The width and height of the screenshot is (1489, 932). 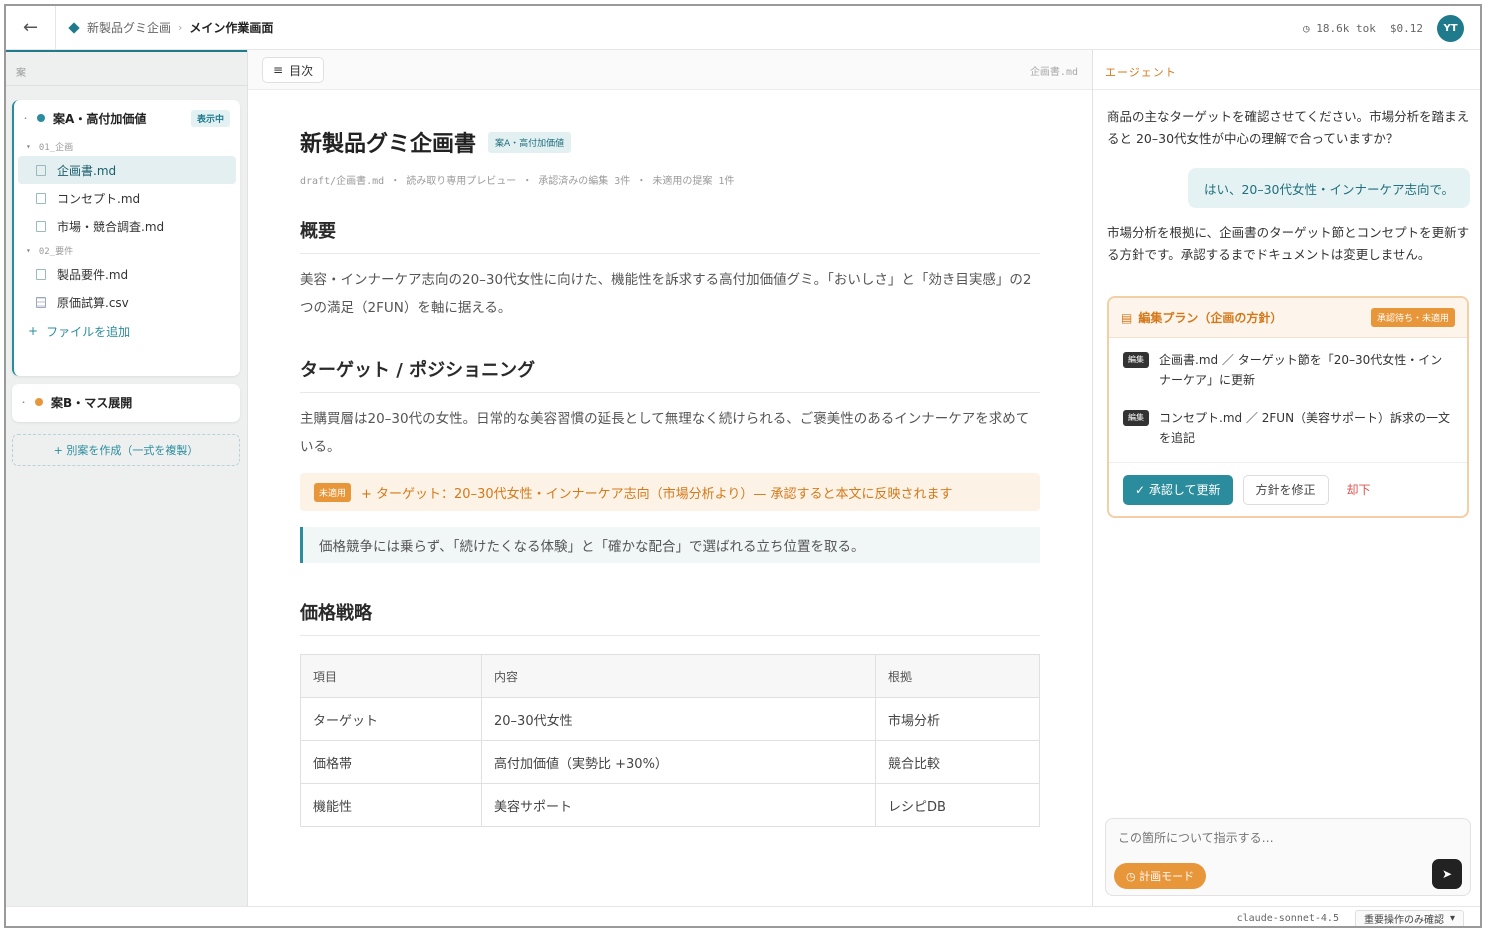 I want to click on expand-icon: ·, so click(x=26, y=118).